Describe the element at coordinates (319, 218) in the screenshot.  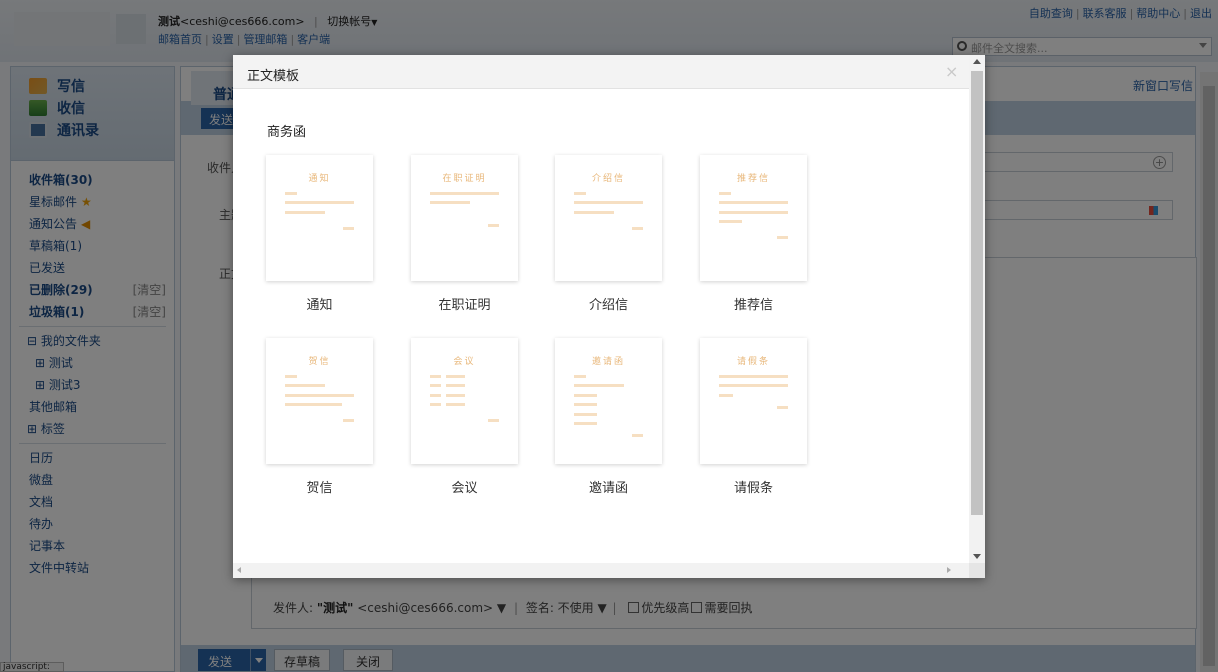
I see `template-card-notice: 通知` at that location.